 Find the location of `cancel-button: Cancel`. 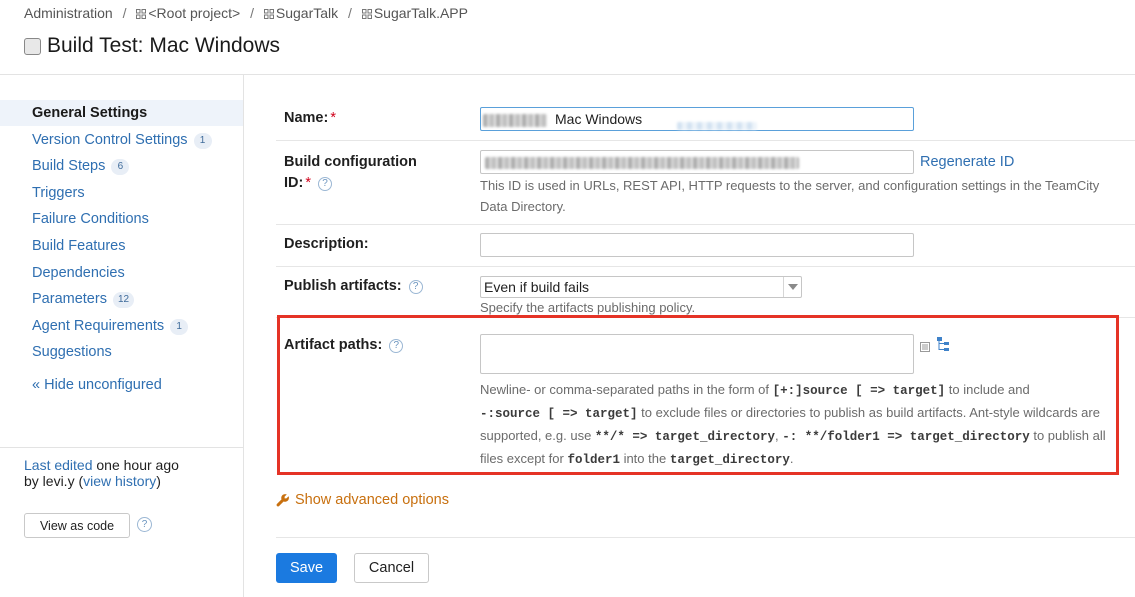

cancel-button: Cancel is located at coordinates (391, 568).